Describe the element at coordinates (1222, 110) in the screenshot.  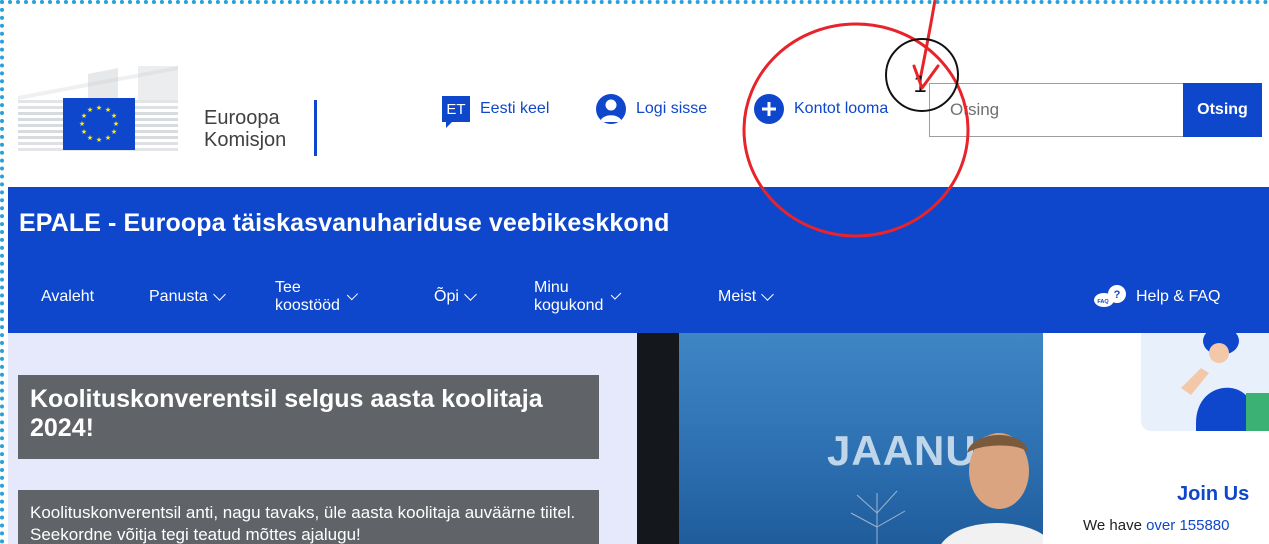
I see `search-button: Otsing` at that location.